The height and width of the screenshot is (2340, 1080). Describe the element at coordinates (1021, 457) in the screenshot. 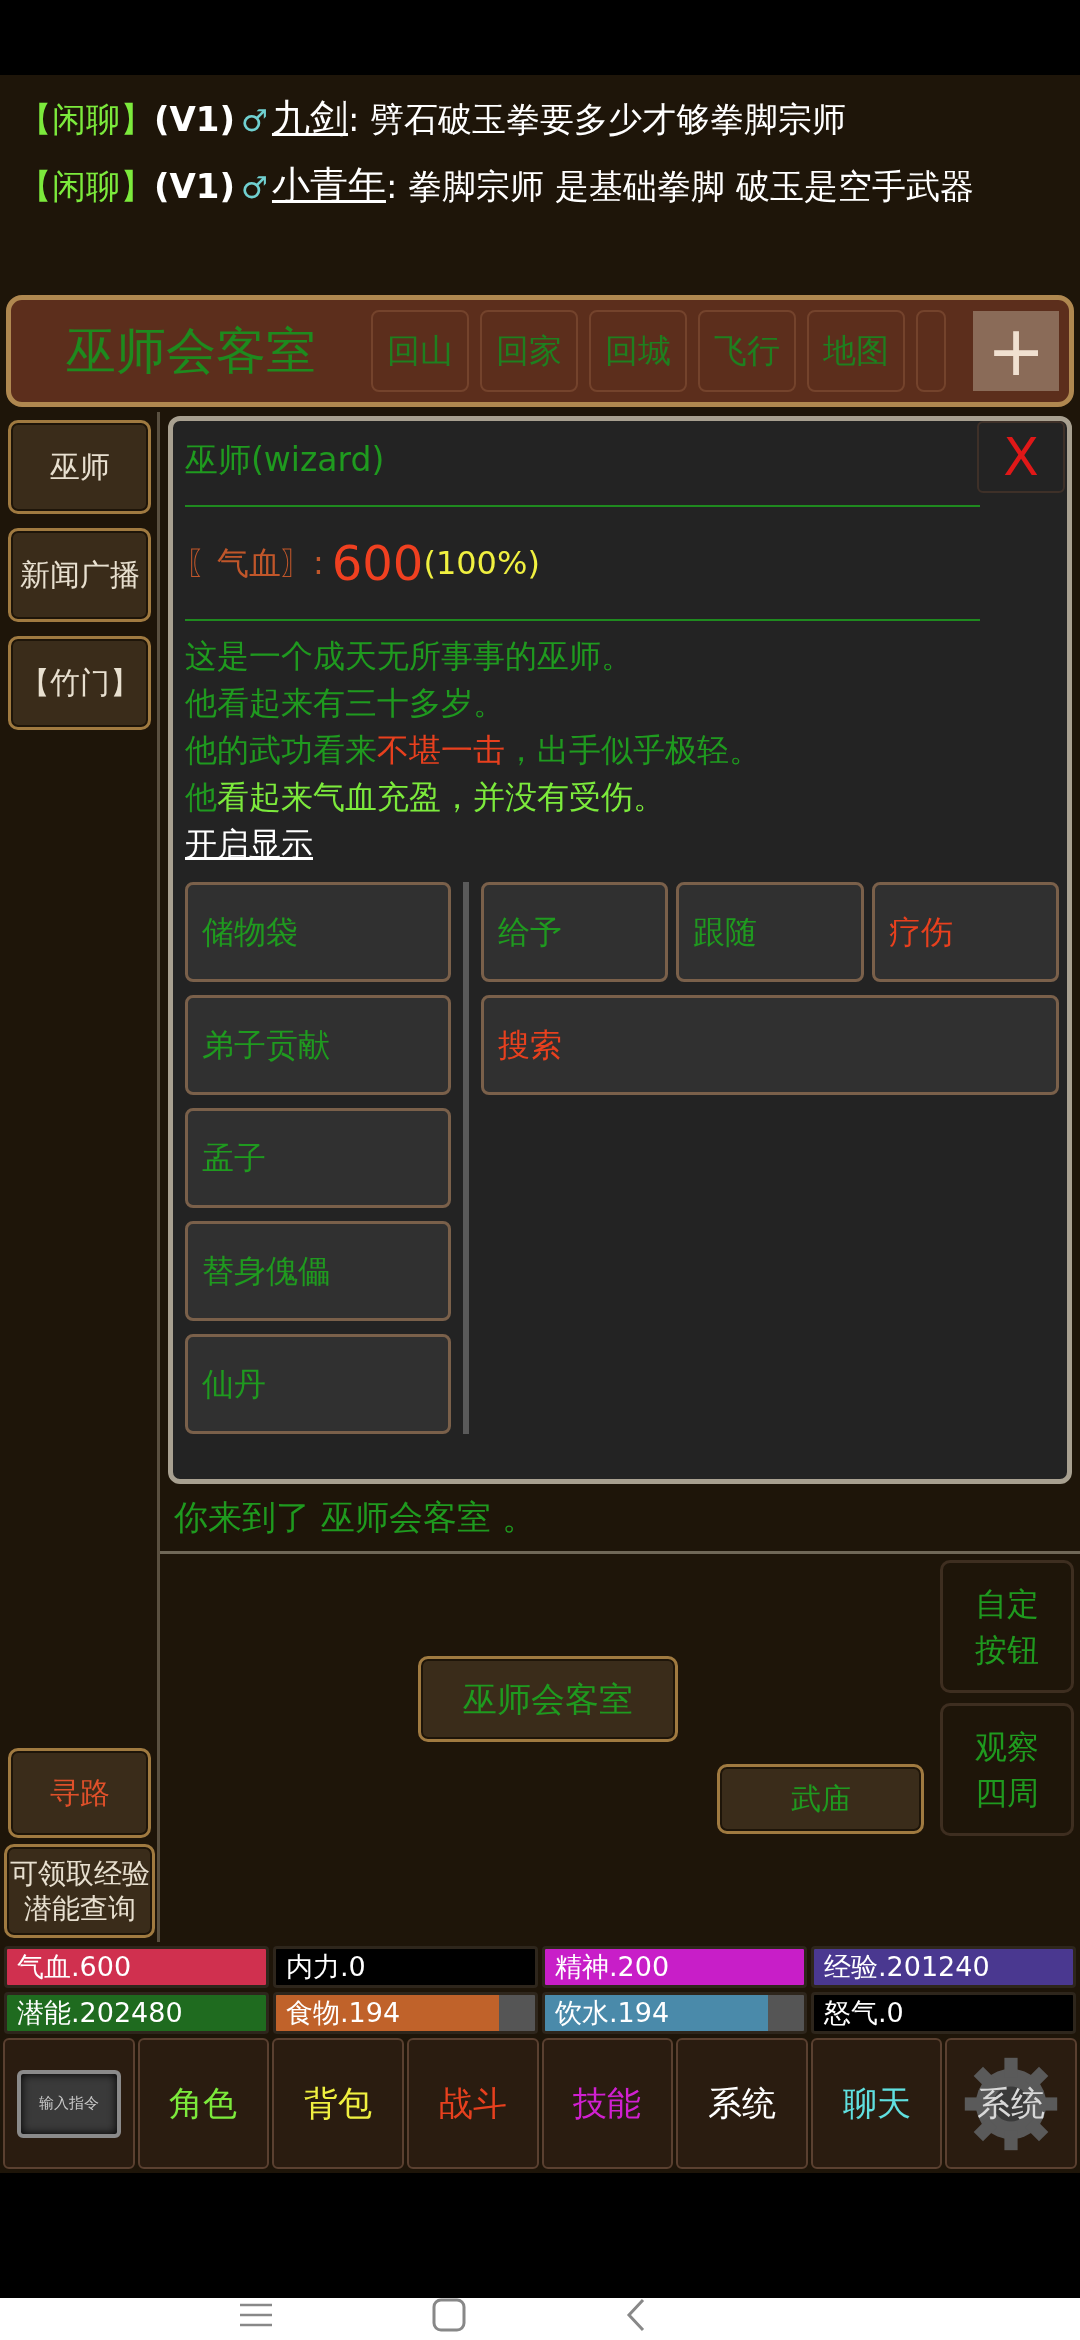

I see `close-button: X` at that location.